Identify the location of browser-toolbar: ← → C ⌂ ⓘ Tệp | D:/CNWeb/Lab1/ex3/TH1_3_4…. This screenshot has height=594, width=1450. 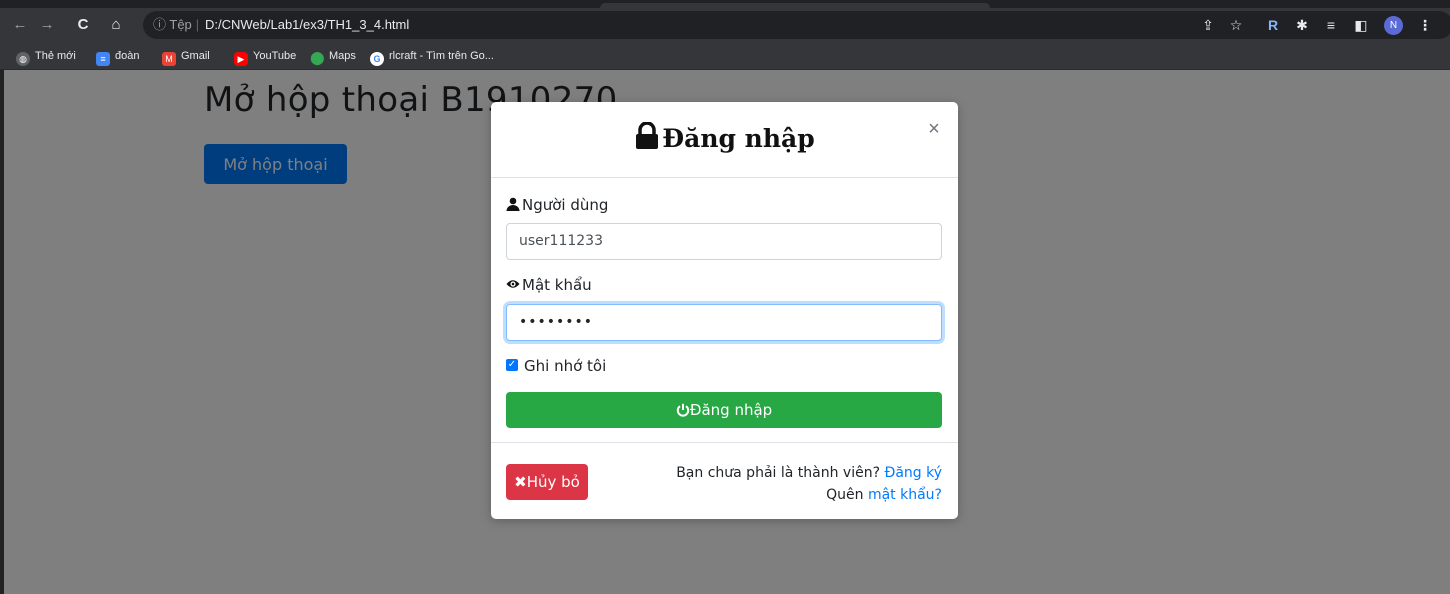
(725, 25).